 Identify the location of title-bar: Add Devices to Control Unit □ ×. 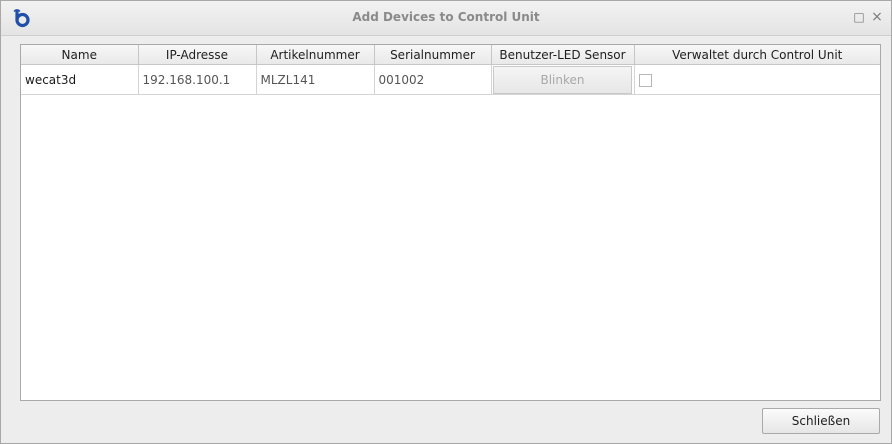
(446, 18).